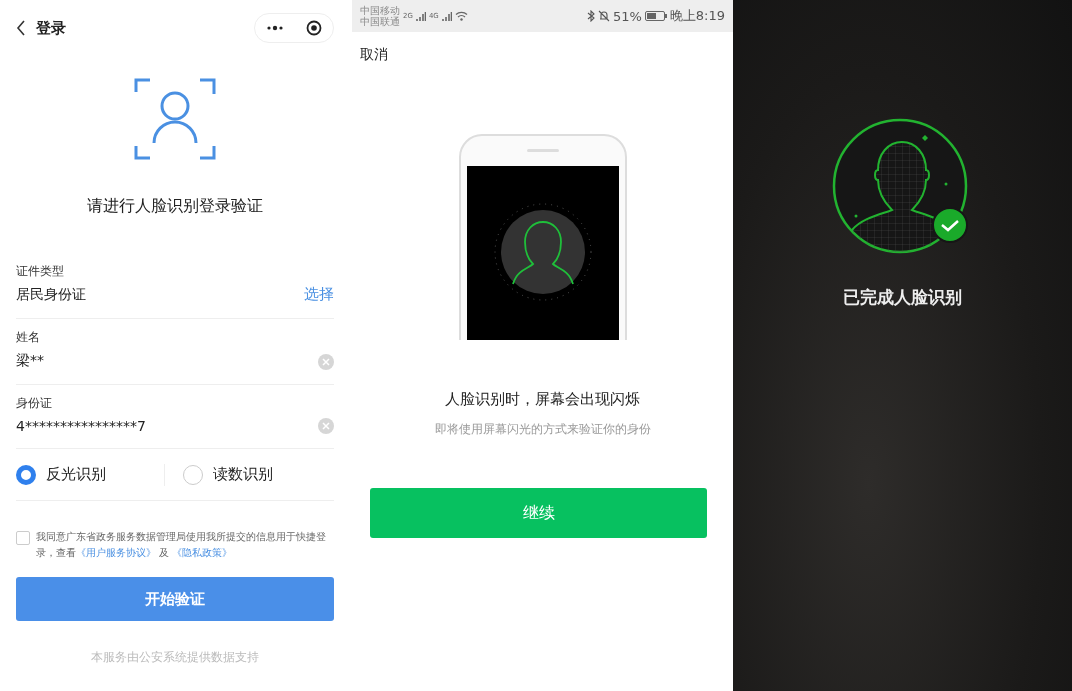 This screenshot has width=1072, height=691. Describe the element at coordinates (257, 474) in the screenshot. I see `mode-option: 读数识别` at that location.